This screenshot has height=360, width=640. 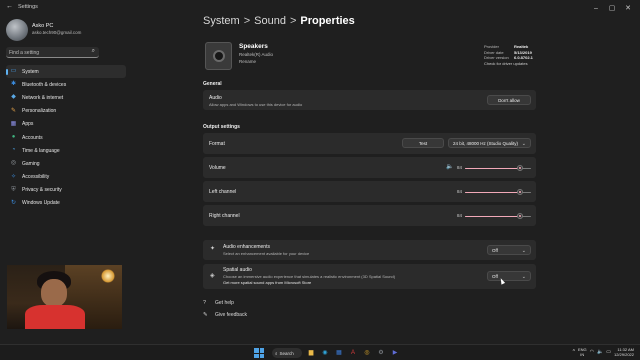 I want to click on spatial-audio-icon: ◈, so click(x=212, y=276).